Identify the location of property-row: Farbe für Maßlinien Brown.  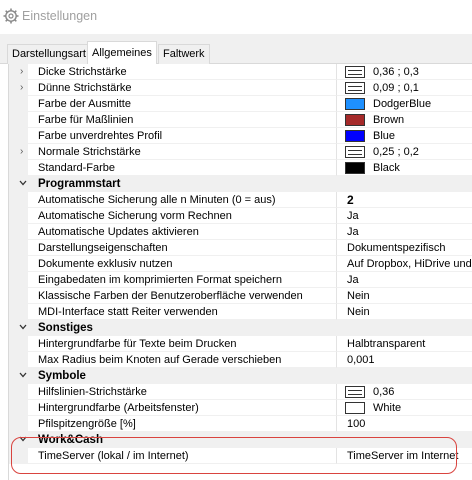
(240, 120).